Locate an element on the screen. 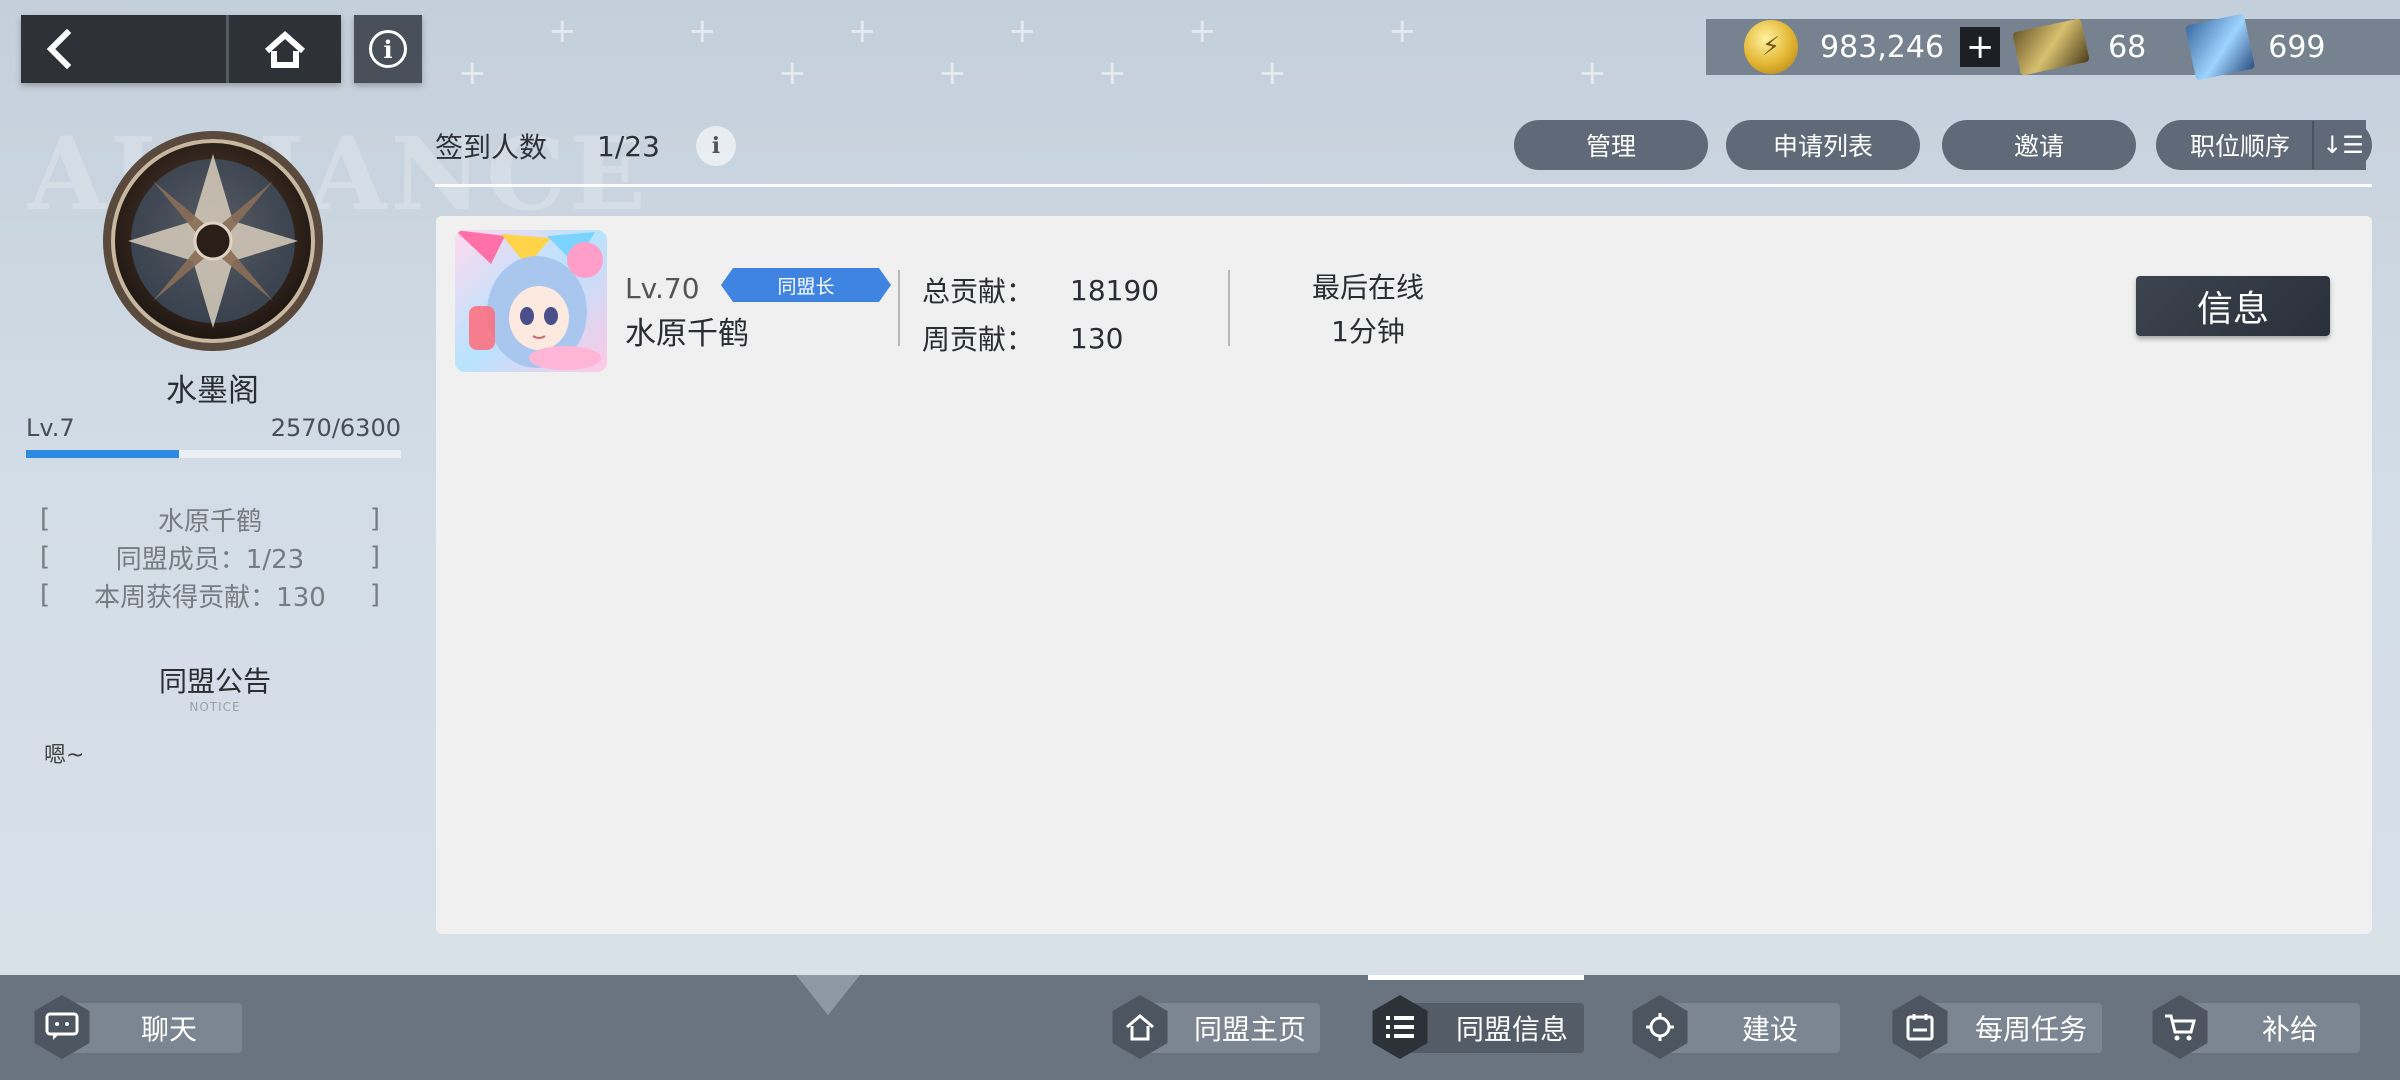 Image resolution: width=2400 pixels, height=1080 pixels. calendar-icon is located at coordinates (1920, 1027).